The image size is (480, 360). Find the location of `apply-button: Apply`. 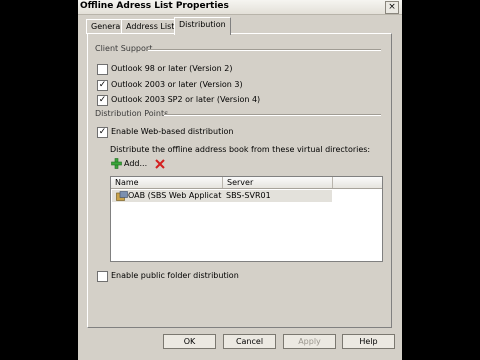

apply-button: Apply is located at coordinates (309, 341).